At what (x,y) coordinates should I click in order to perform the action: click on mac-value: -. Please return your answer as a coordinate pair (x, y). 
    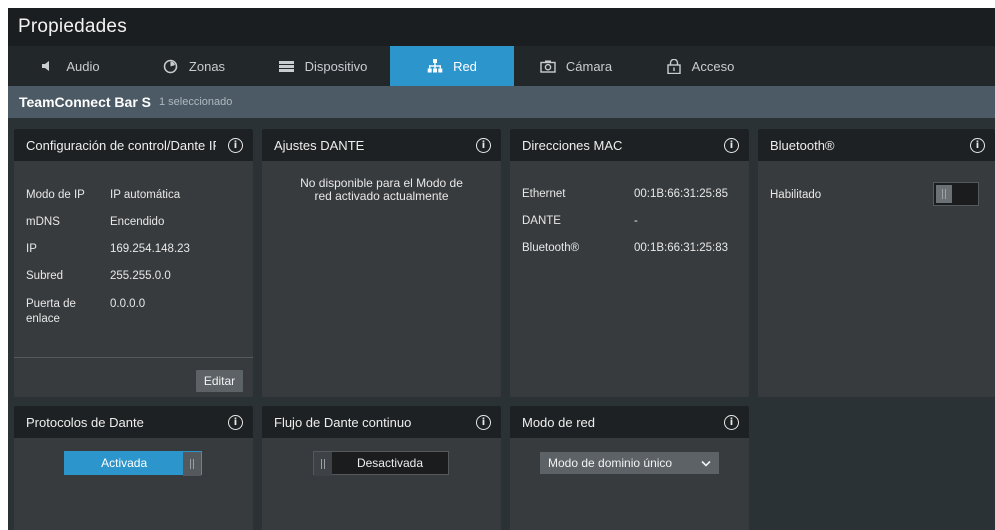
    Looking at the image, I should click on (636, 221).